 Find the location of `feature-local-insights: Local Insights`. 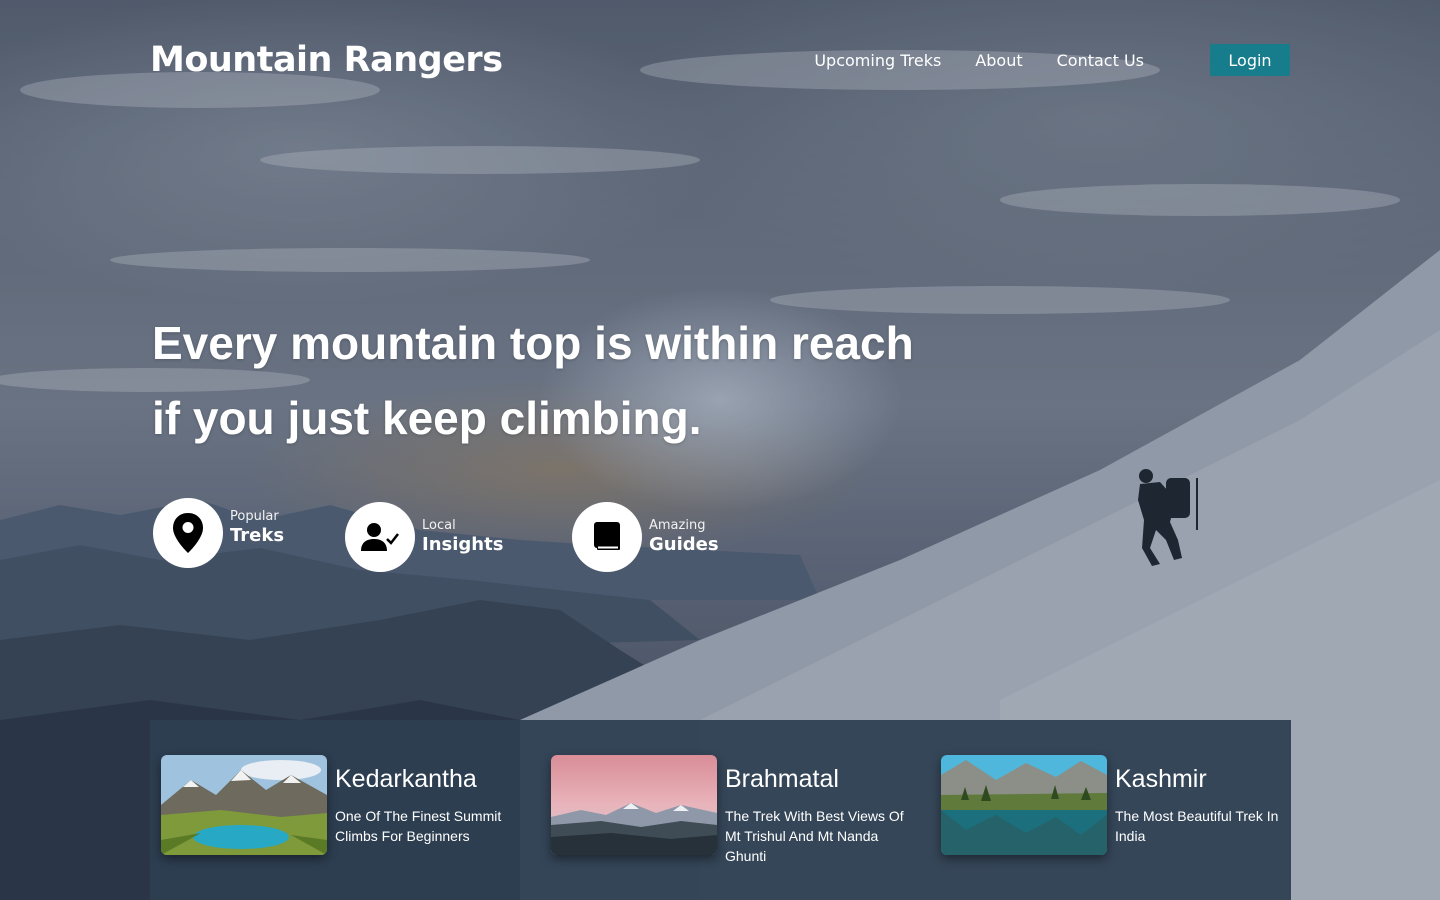

feature-local-insights: Local Insights is located at coordinates (424, 537).